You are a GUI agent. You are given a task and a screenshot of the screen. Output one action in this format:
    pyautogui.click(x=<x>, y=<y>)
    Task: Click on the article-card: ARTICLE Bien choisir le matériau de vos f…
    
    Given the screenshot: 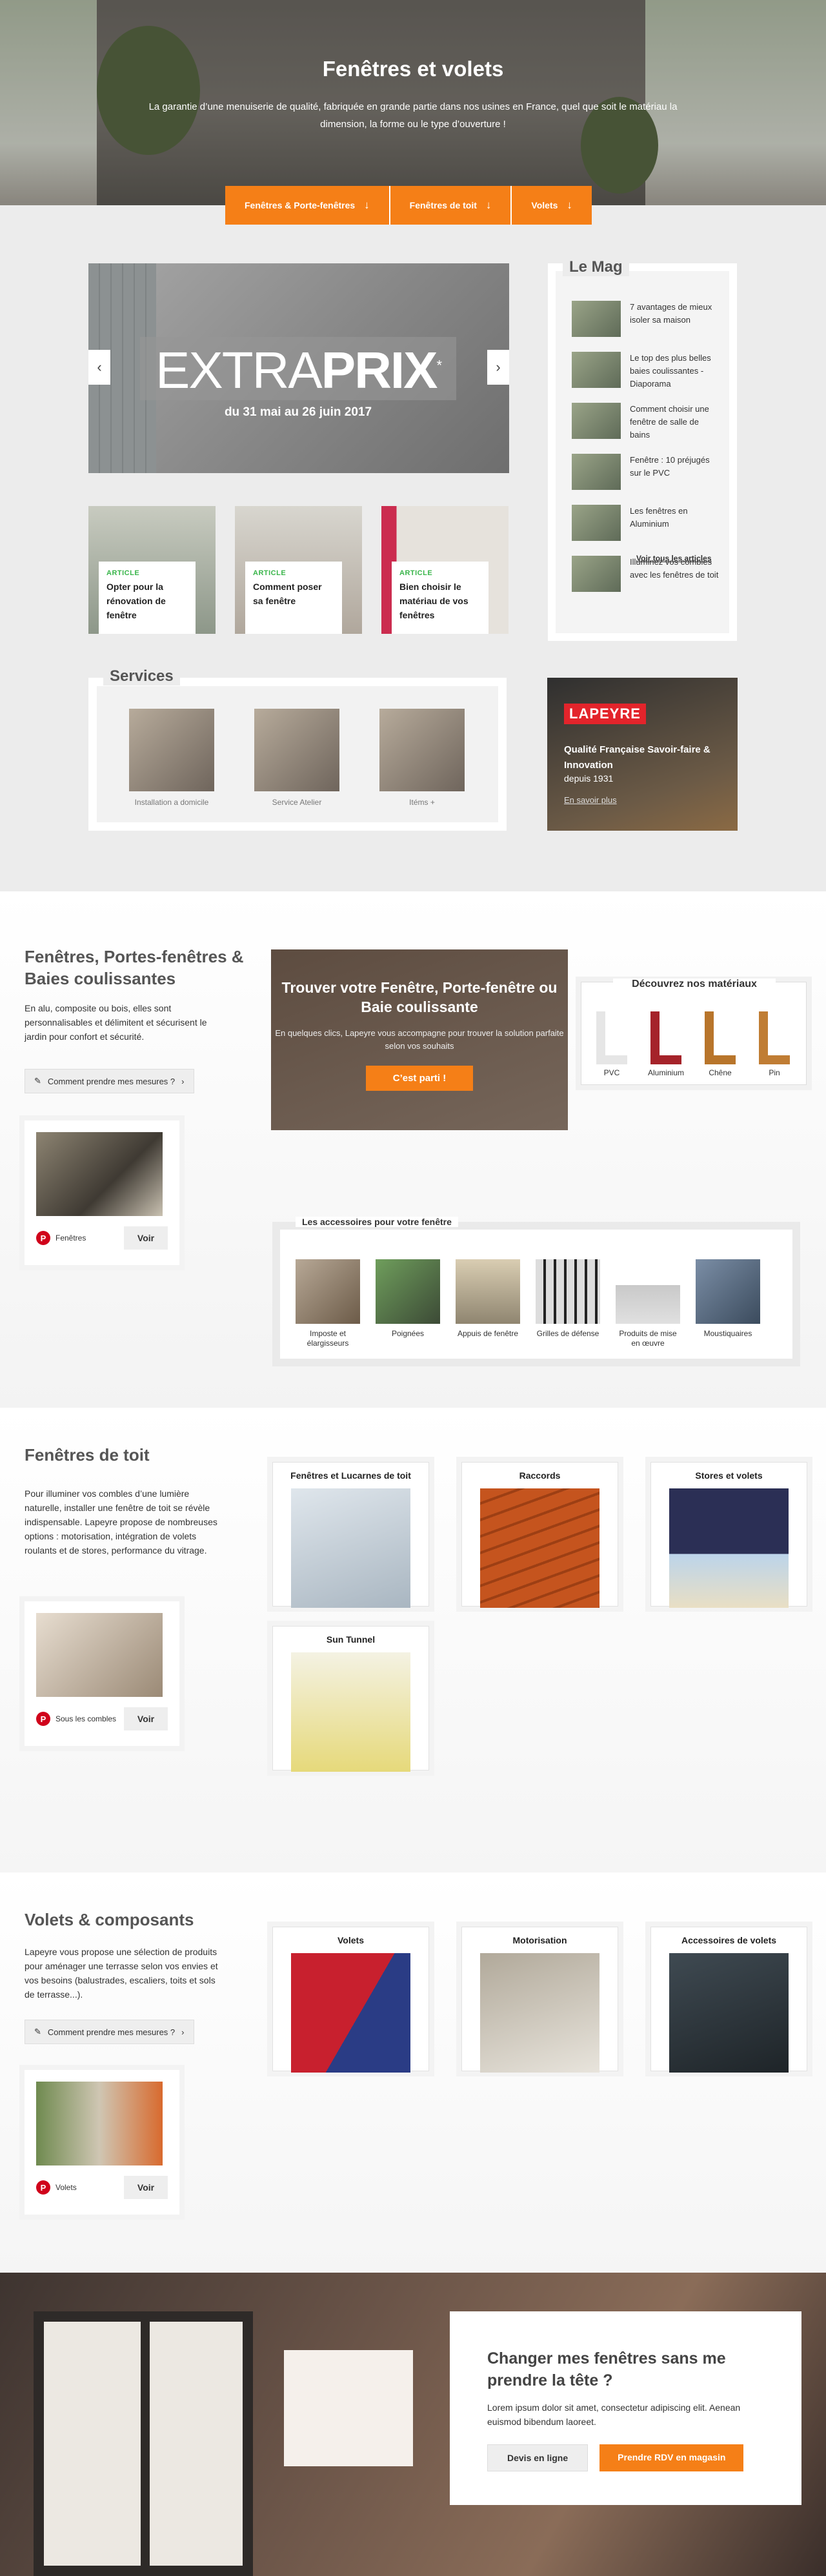 What is the action you would take?
    pyautogui.click(x=445, y=570)
    